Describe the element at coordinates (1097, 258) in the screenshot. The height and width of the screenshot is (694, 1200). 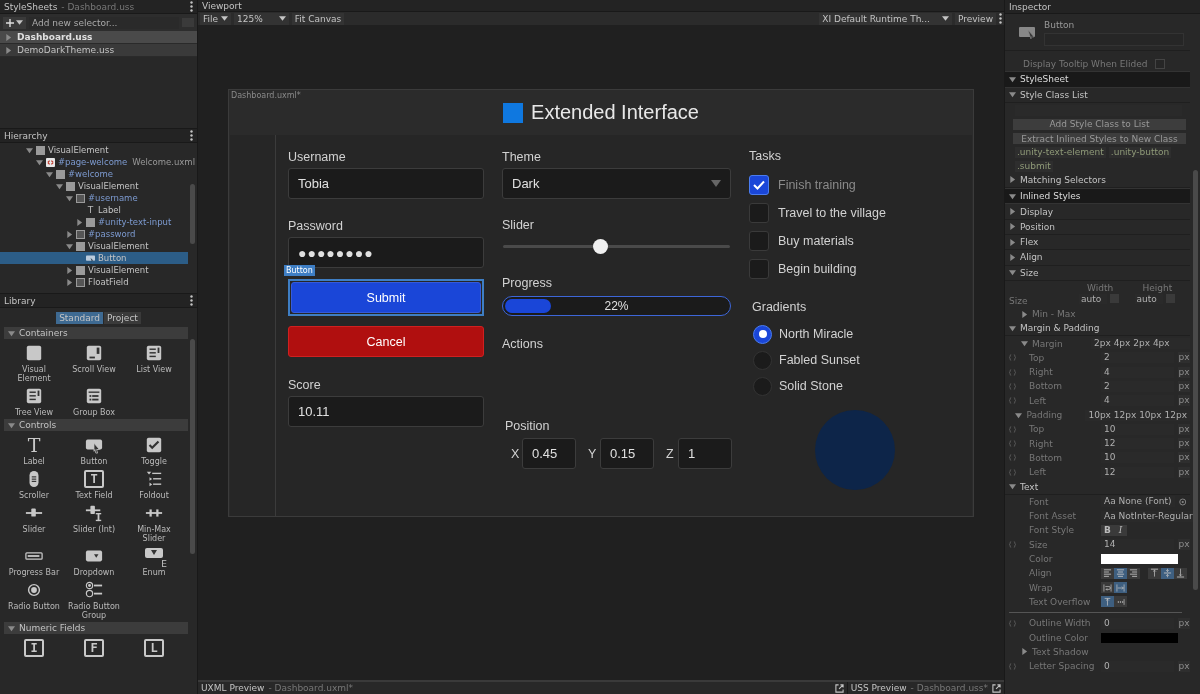
I see `foldout-header: Align` at that location.